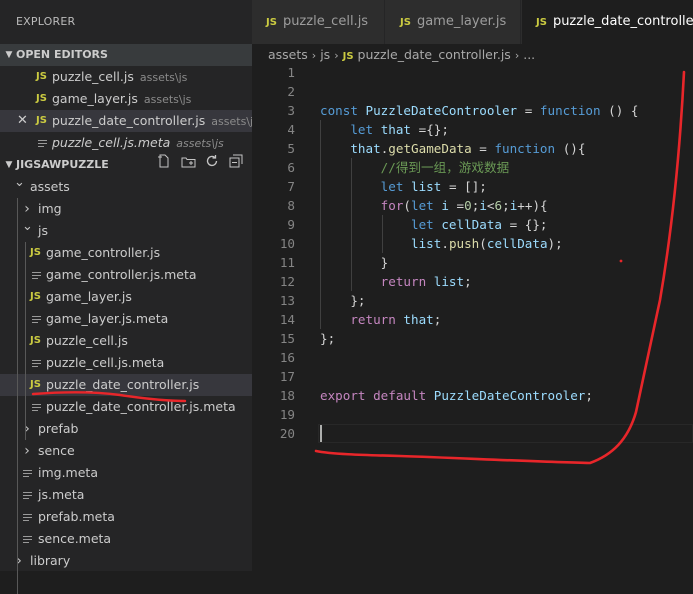 The image size is (693, 594). Describe the element at coordinates (27, 226) in the screenshot. I see `chevron-down-icon: ⌄` at that location.